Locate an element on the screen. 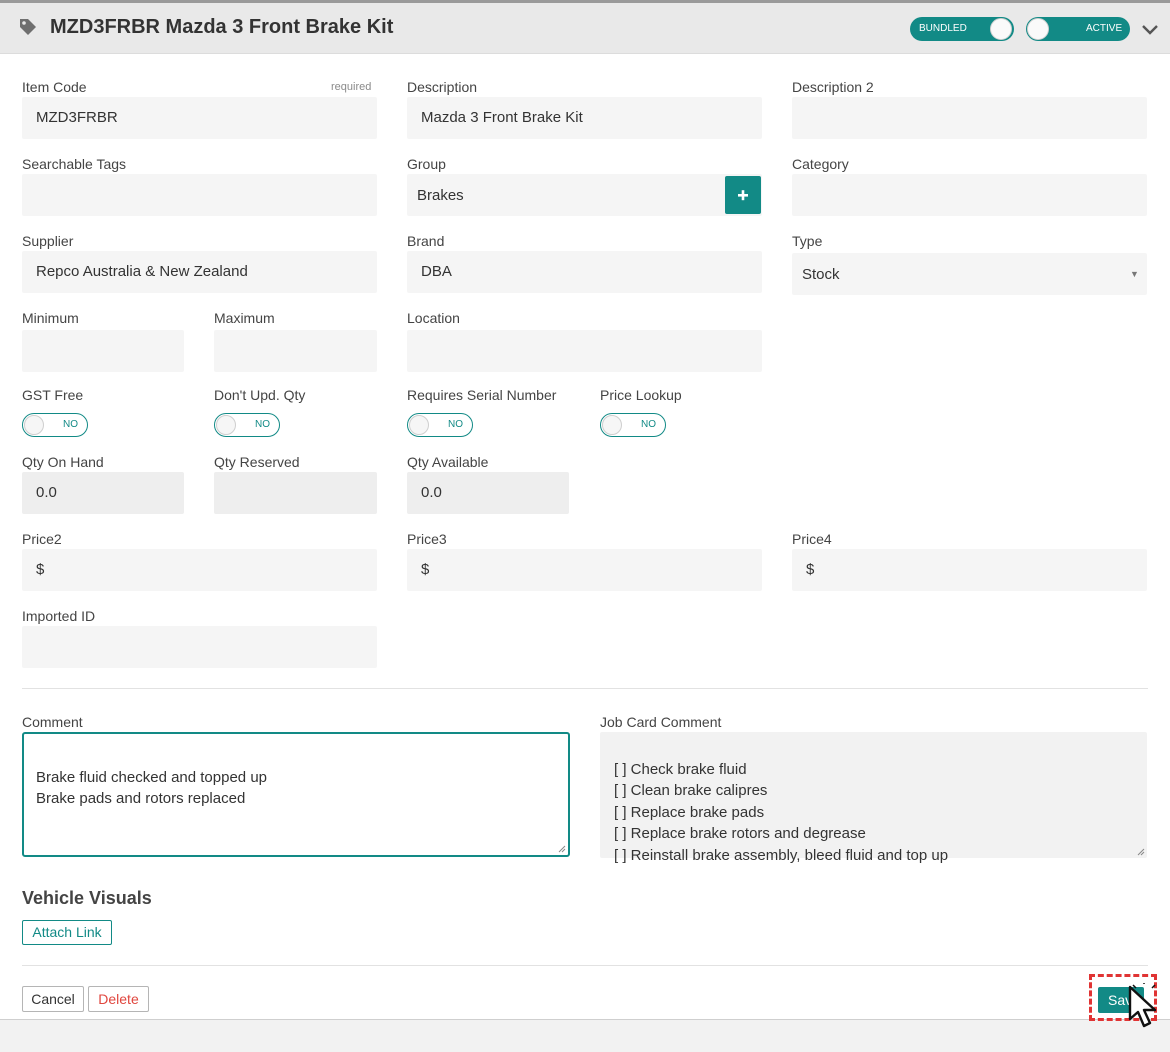 The width and height of the screenshot is (1170, 1052). brand-label: Brand is located at coordinates (426, 241).